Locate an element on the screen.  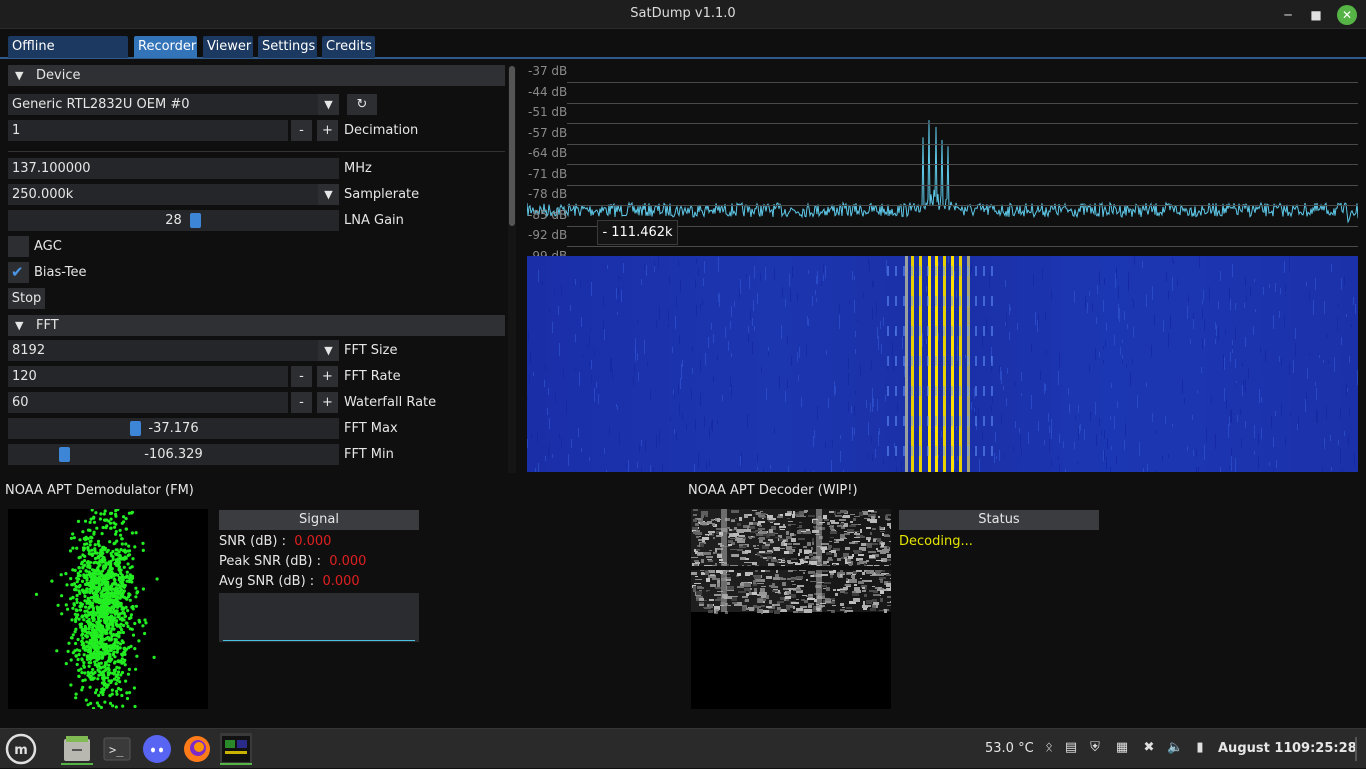
waterfall-rate-decrement-button: - is located at coordinates (301, 402).